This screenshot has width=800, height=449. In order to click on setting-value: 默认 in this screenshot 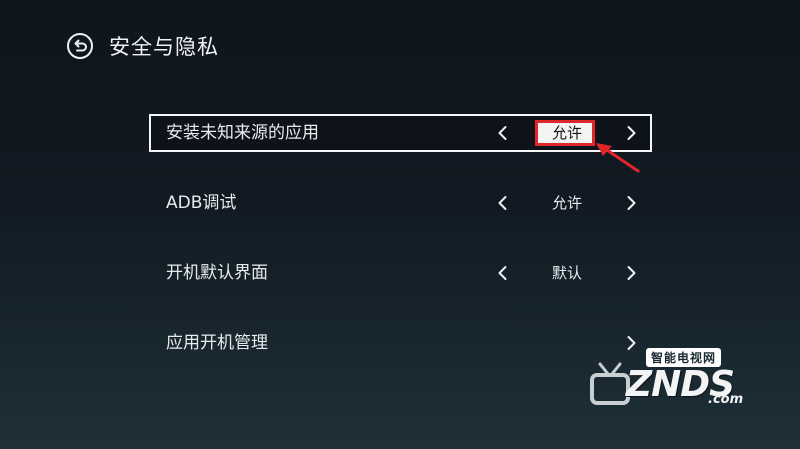, I will do `click(566, 273)`.